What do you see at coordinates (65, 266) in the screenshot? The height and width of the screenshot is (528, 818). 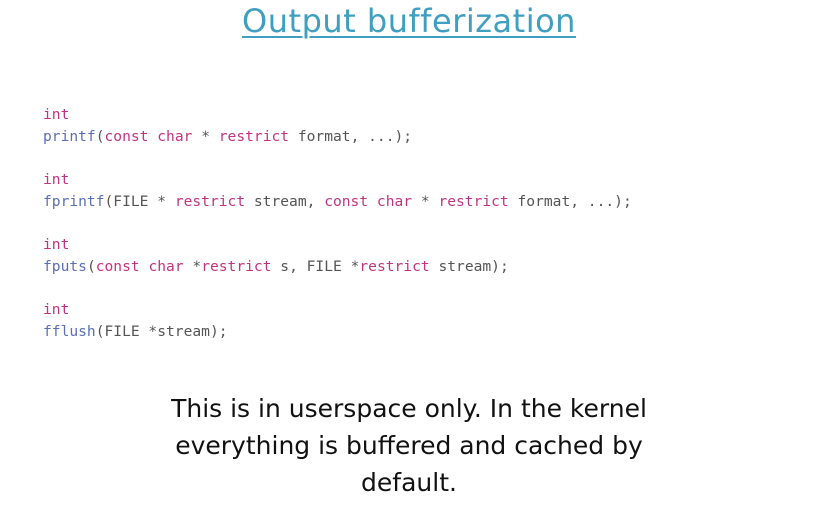 I see `code-token: fputs` at bounding box center [65, 266].